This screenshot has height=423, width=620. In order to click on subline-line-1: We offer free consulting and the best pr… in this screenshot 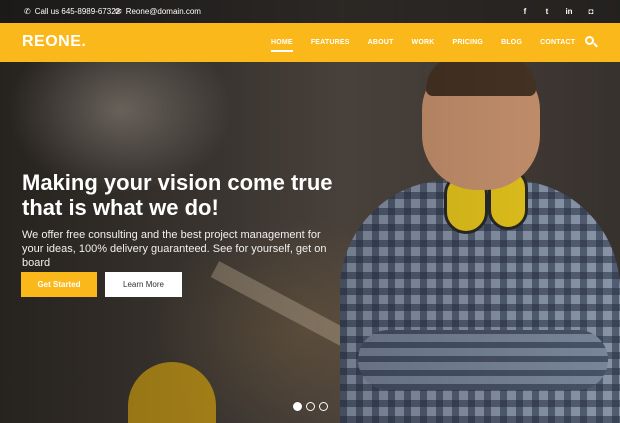, I will do `click(171, 235)`.